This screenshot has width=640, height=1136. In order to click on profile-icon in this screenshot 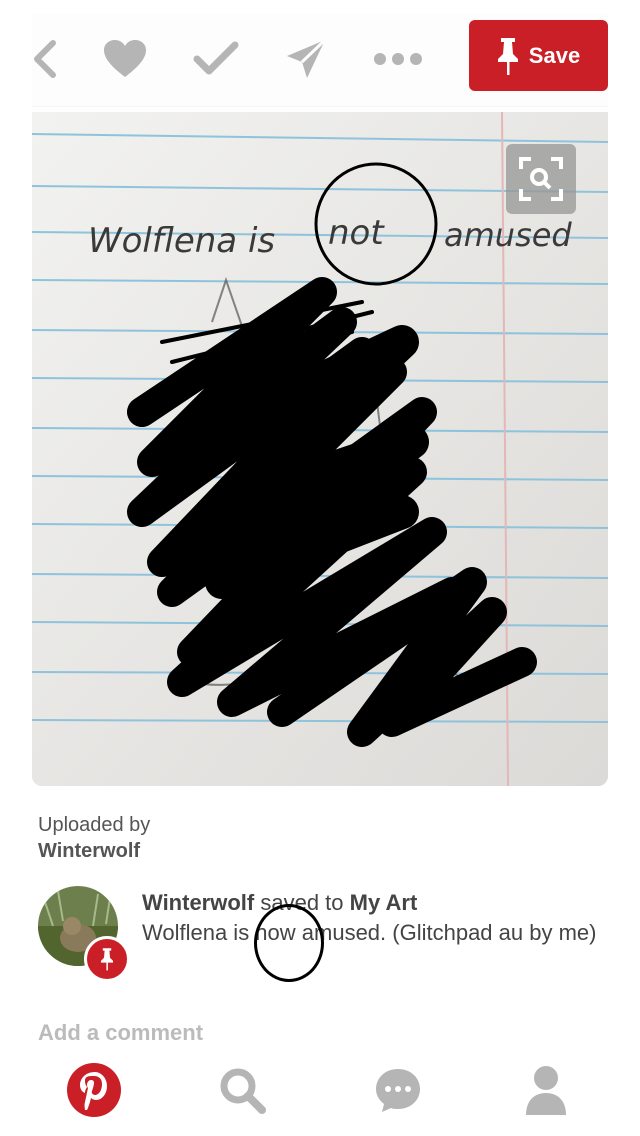, I will do `click(546, 1090)`.